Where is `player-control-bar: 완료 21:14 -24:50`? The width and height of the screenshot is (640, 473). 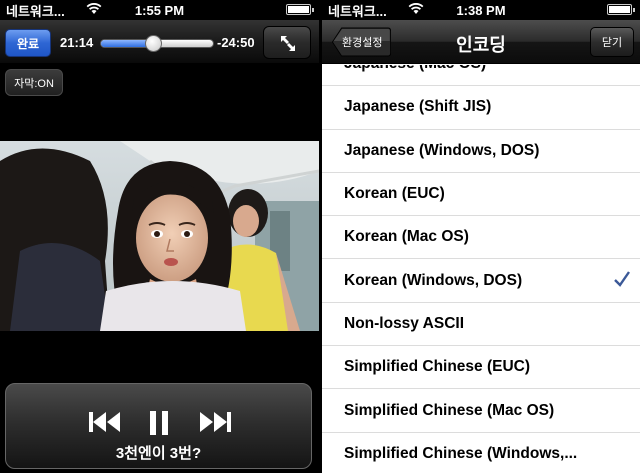 player-control-bar: 완료 21:14 -24:50 is located at coordinates (159, 42).